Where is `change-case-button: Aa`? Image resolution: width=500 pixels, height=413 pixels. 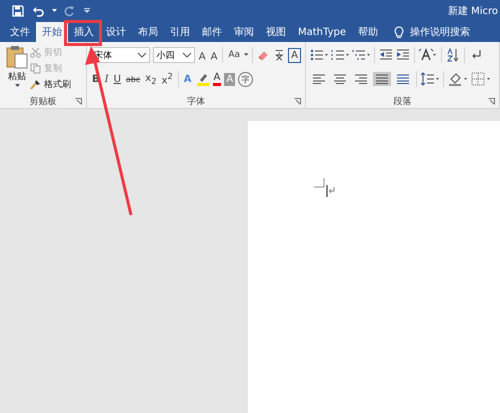 change-case-button: Aa is located at coordinates (234, 55).